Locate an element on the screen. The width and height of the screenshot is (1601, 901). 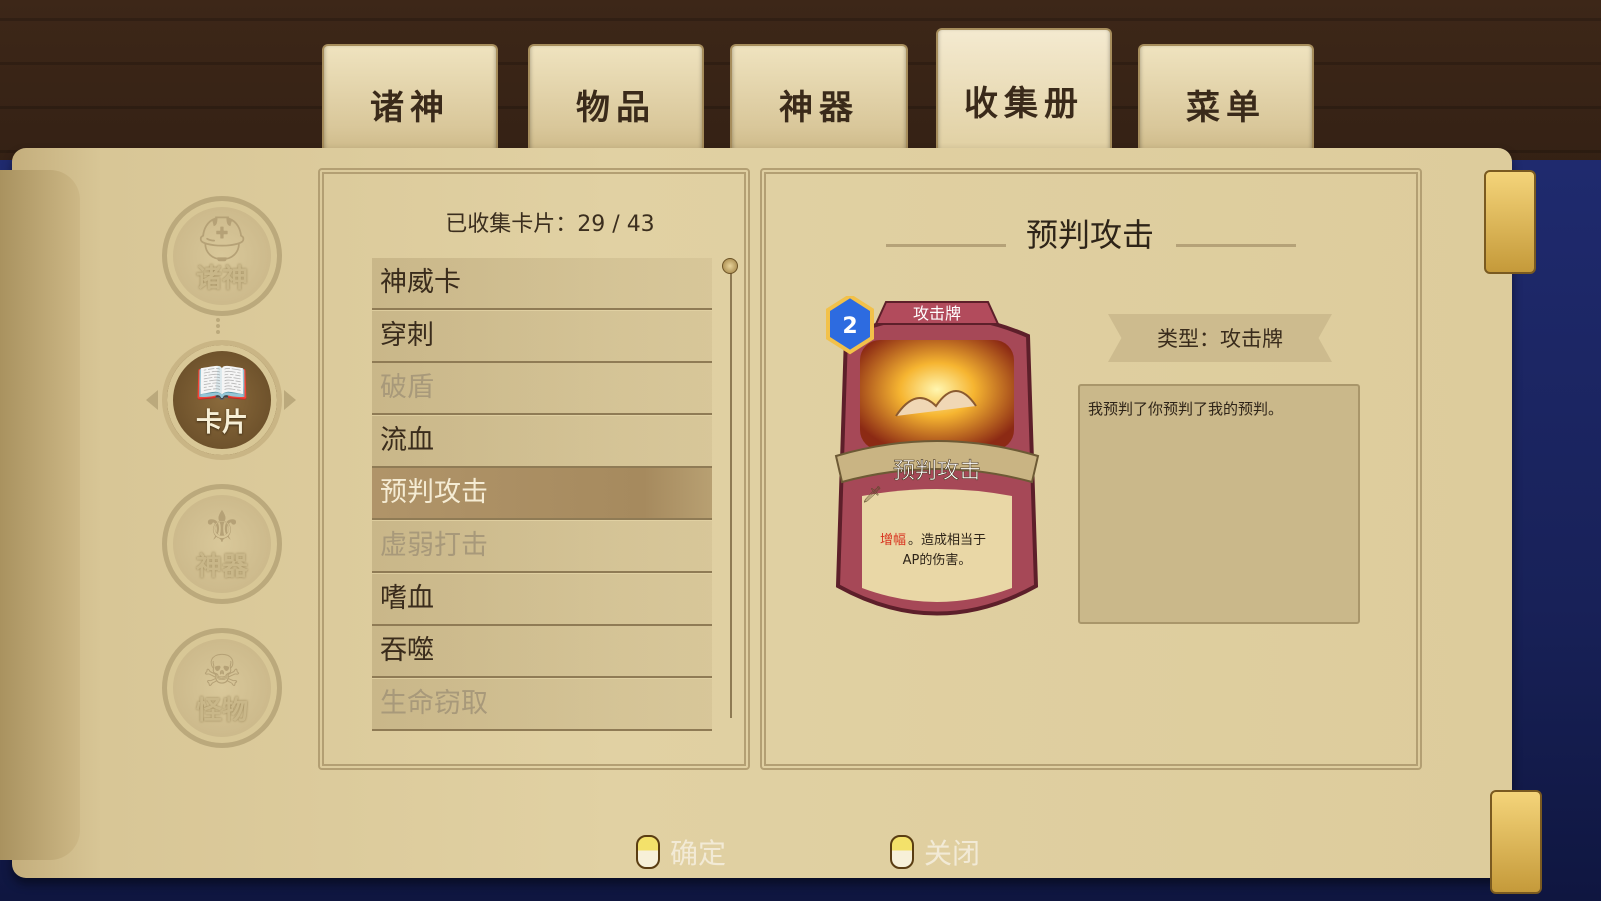
tab-menu-label: 菜单 is located at coordinates (1226, 107).